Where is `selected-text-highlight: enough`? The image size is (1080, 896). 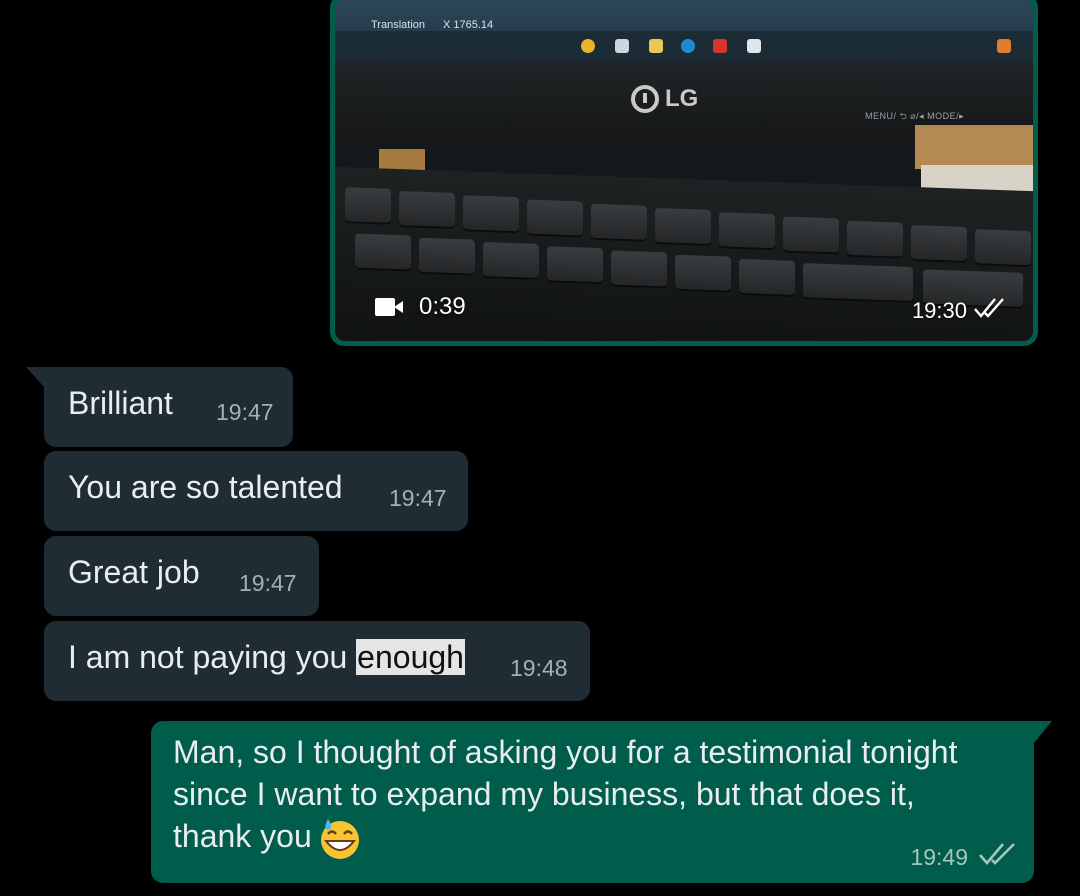 selected-text-highlight: enough is located at coordinates (410, 657).